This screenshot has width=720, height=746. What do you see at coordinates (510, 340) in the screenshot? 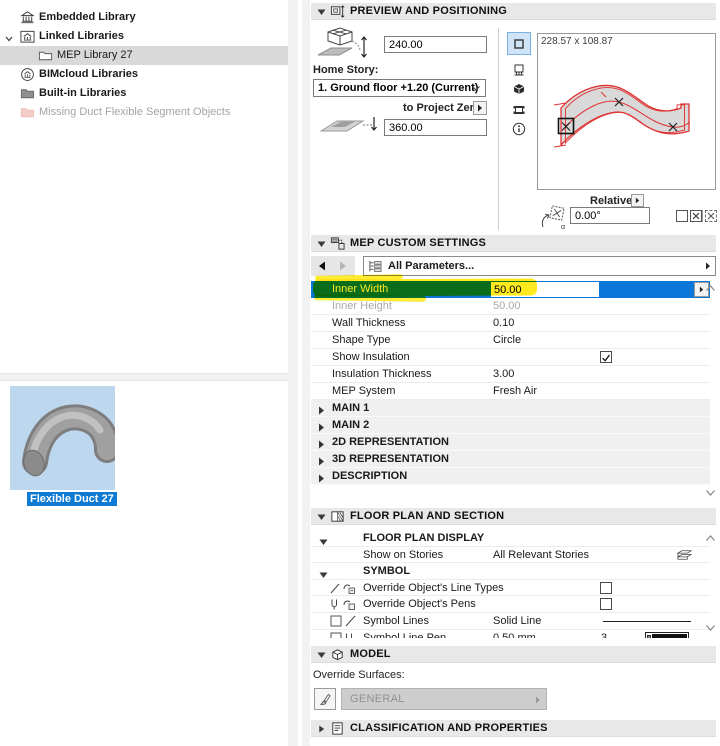
I see `param-row-shape-type: Shape Type Circle` at bounding box center [510, 340].